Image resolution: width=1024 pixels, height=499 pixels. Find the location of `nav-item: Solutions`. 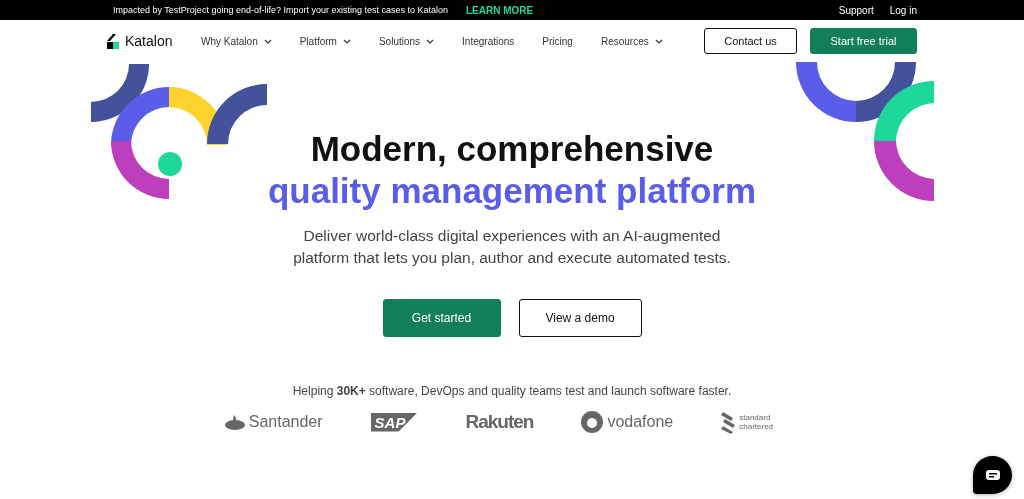

nav-item: Solutions is located at coordinates (406, 41).